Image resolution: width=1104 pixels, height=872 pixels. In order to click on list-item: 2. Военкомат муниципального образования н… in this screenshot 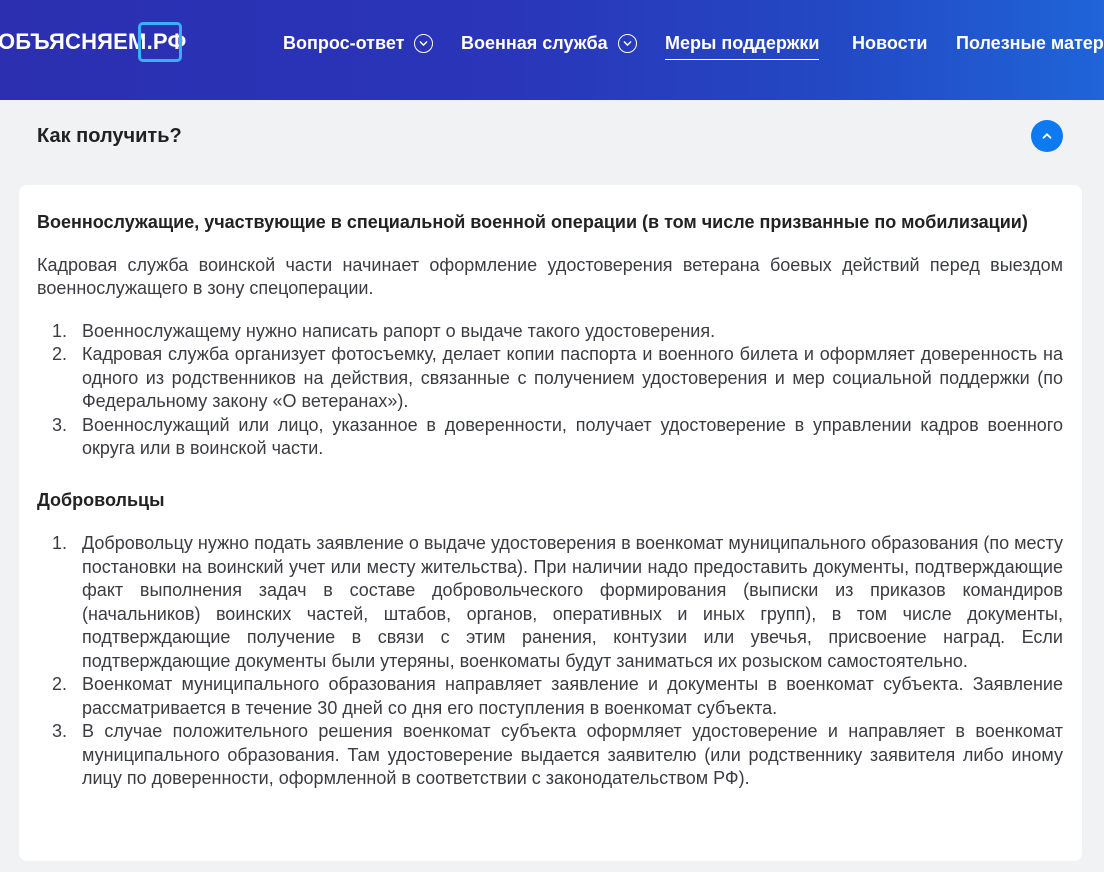, I will do `click(550, 696)`.